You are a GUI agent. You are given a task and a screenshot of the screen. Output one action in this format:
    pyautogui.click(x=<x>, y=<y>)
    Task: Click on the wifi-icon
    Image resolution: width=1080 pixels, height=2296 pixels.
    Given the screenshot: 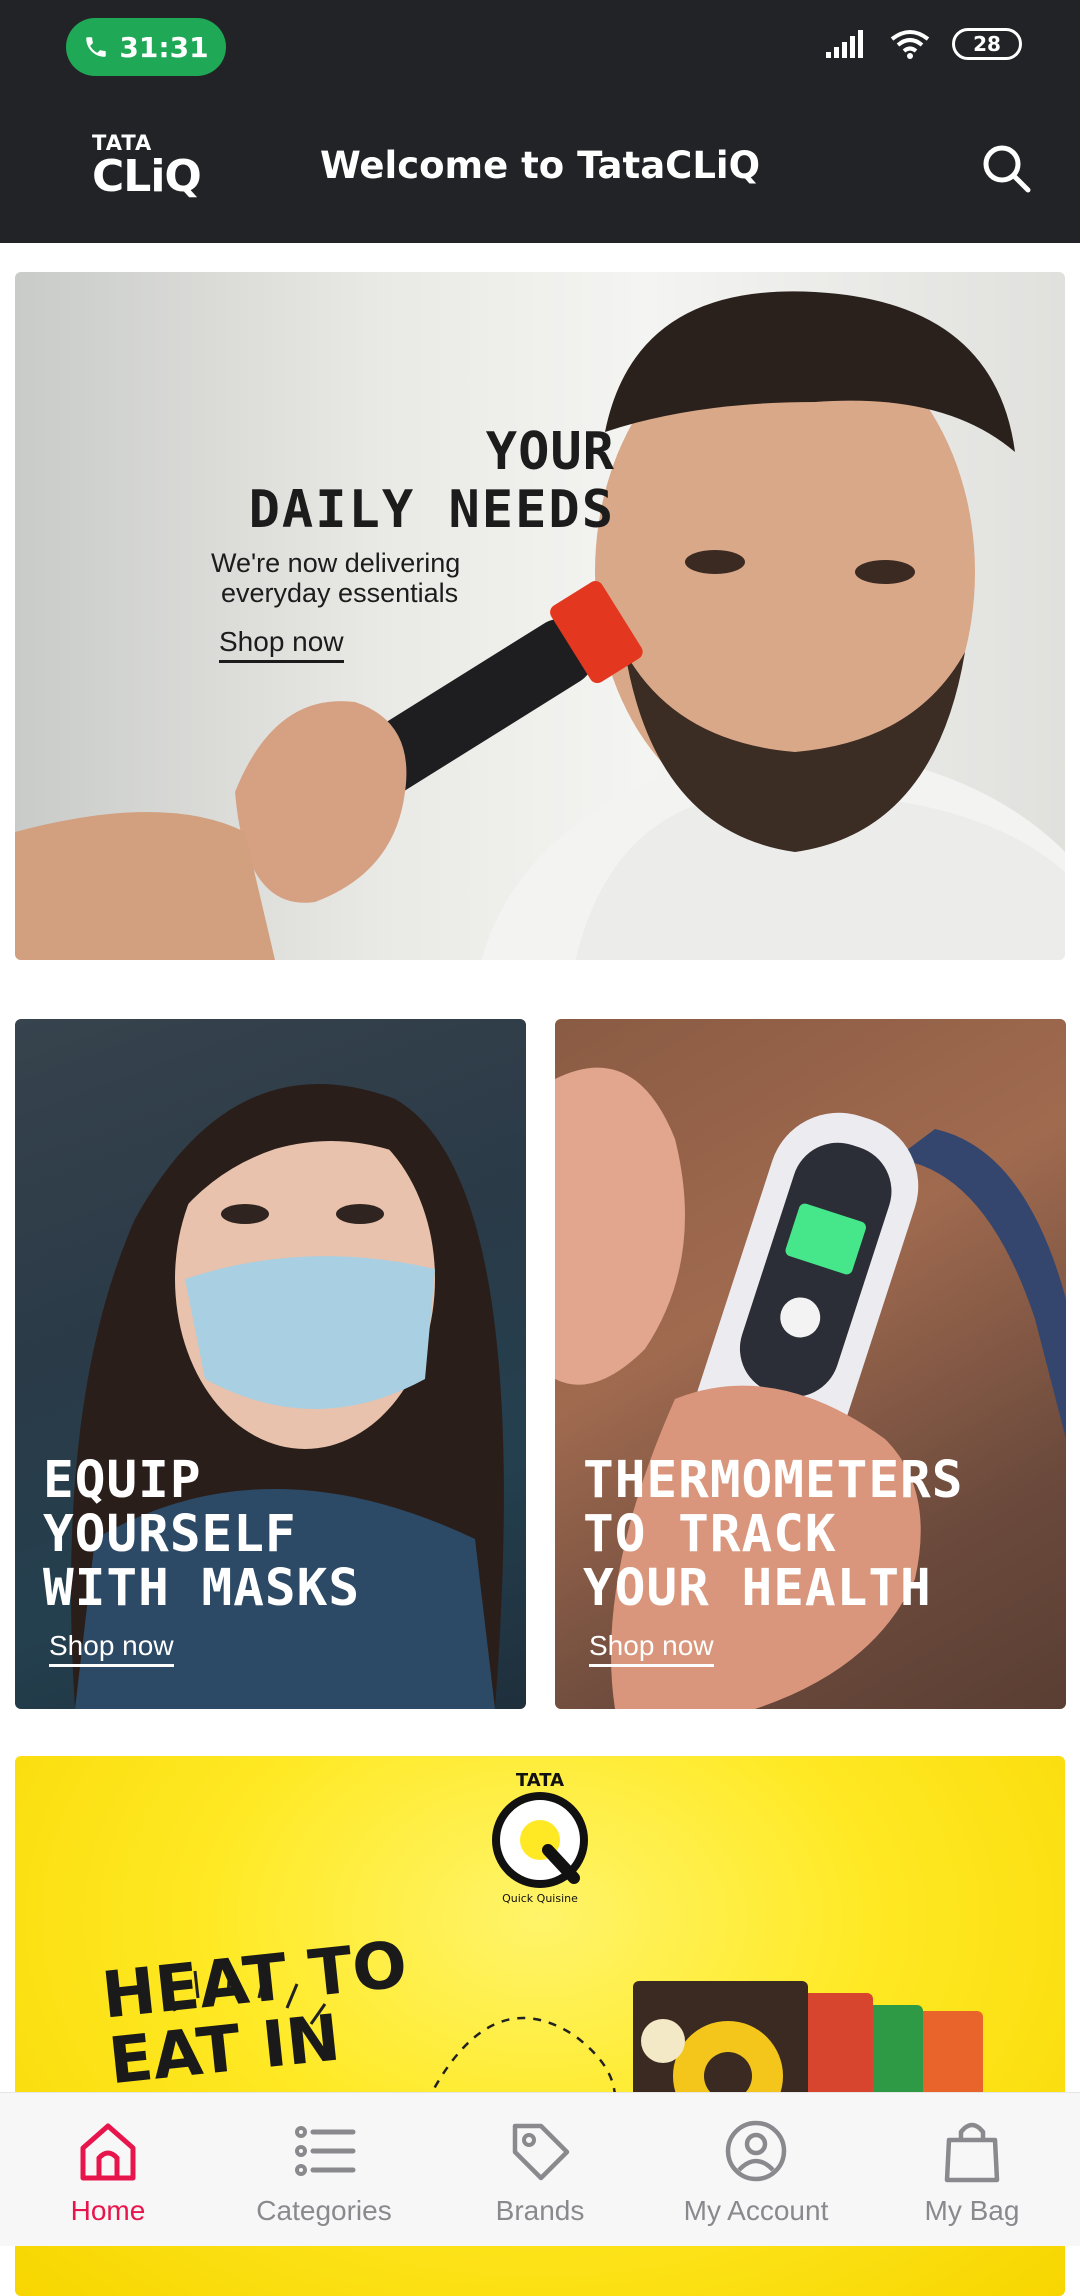 What is the action you would take?
    pyautogui.click(x=910, y=44)
    